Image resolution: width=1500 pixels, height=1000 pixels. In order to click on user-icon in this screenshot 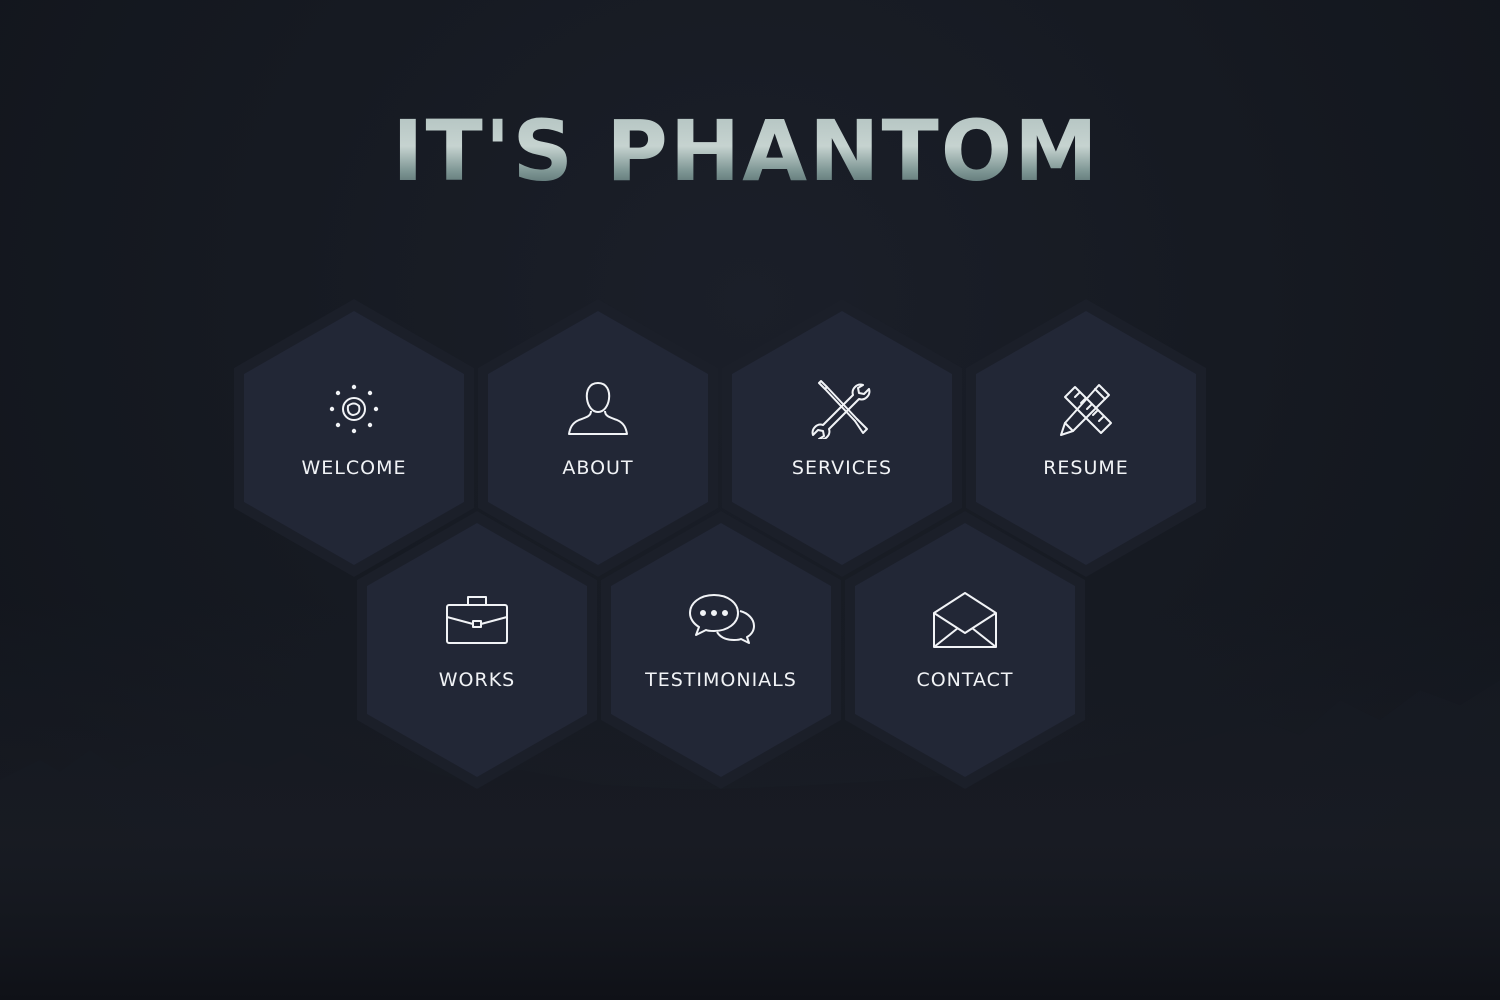, I will do `click(598, 409)`.